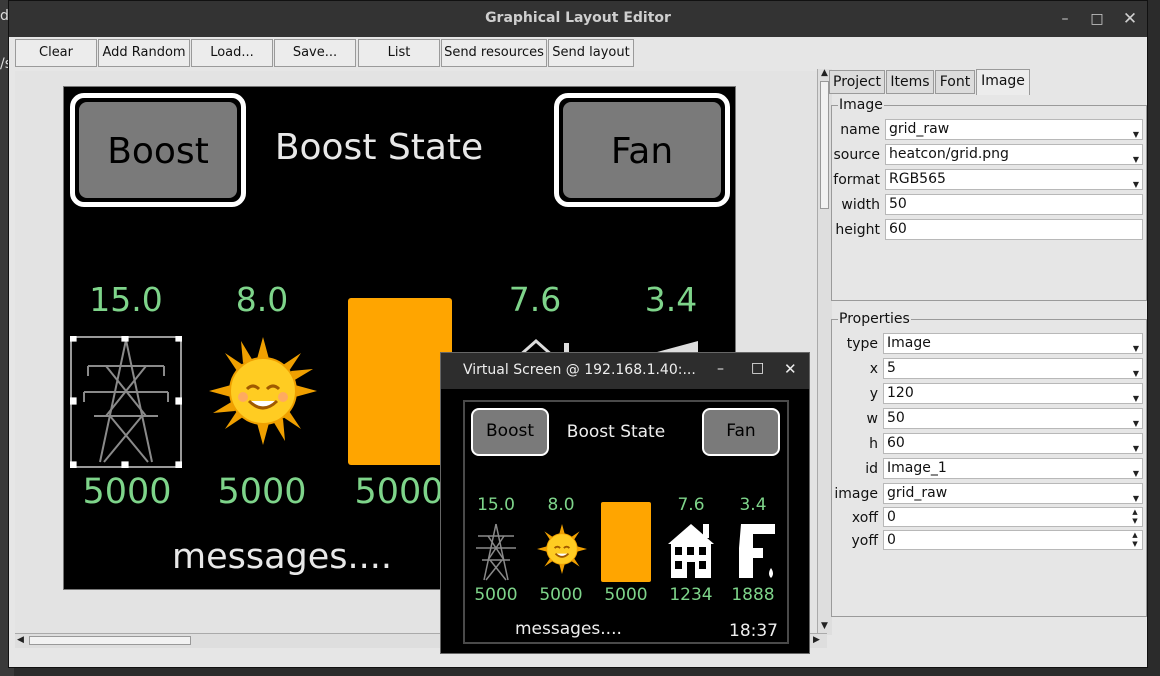  Describe the element at coordinates (262, 492) in the screenshot. I see `lcd-solar-power: 5000` at that location.